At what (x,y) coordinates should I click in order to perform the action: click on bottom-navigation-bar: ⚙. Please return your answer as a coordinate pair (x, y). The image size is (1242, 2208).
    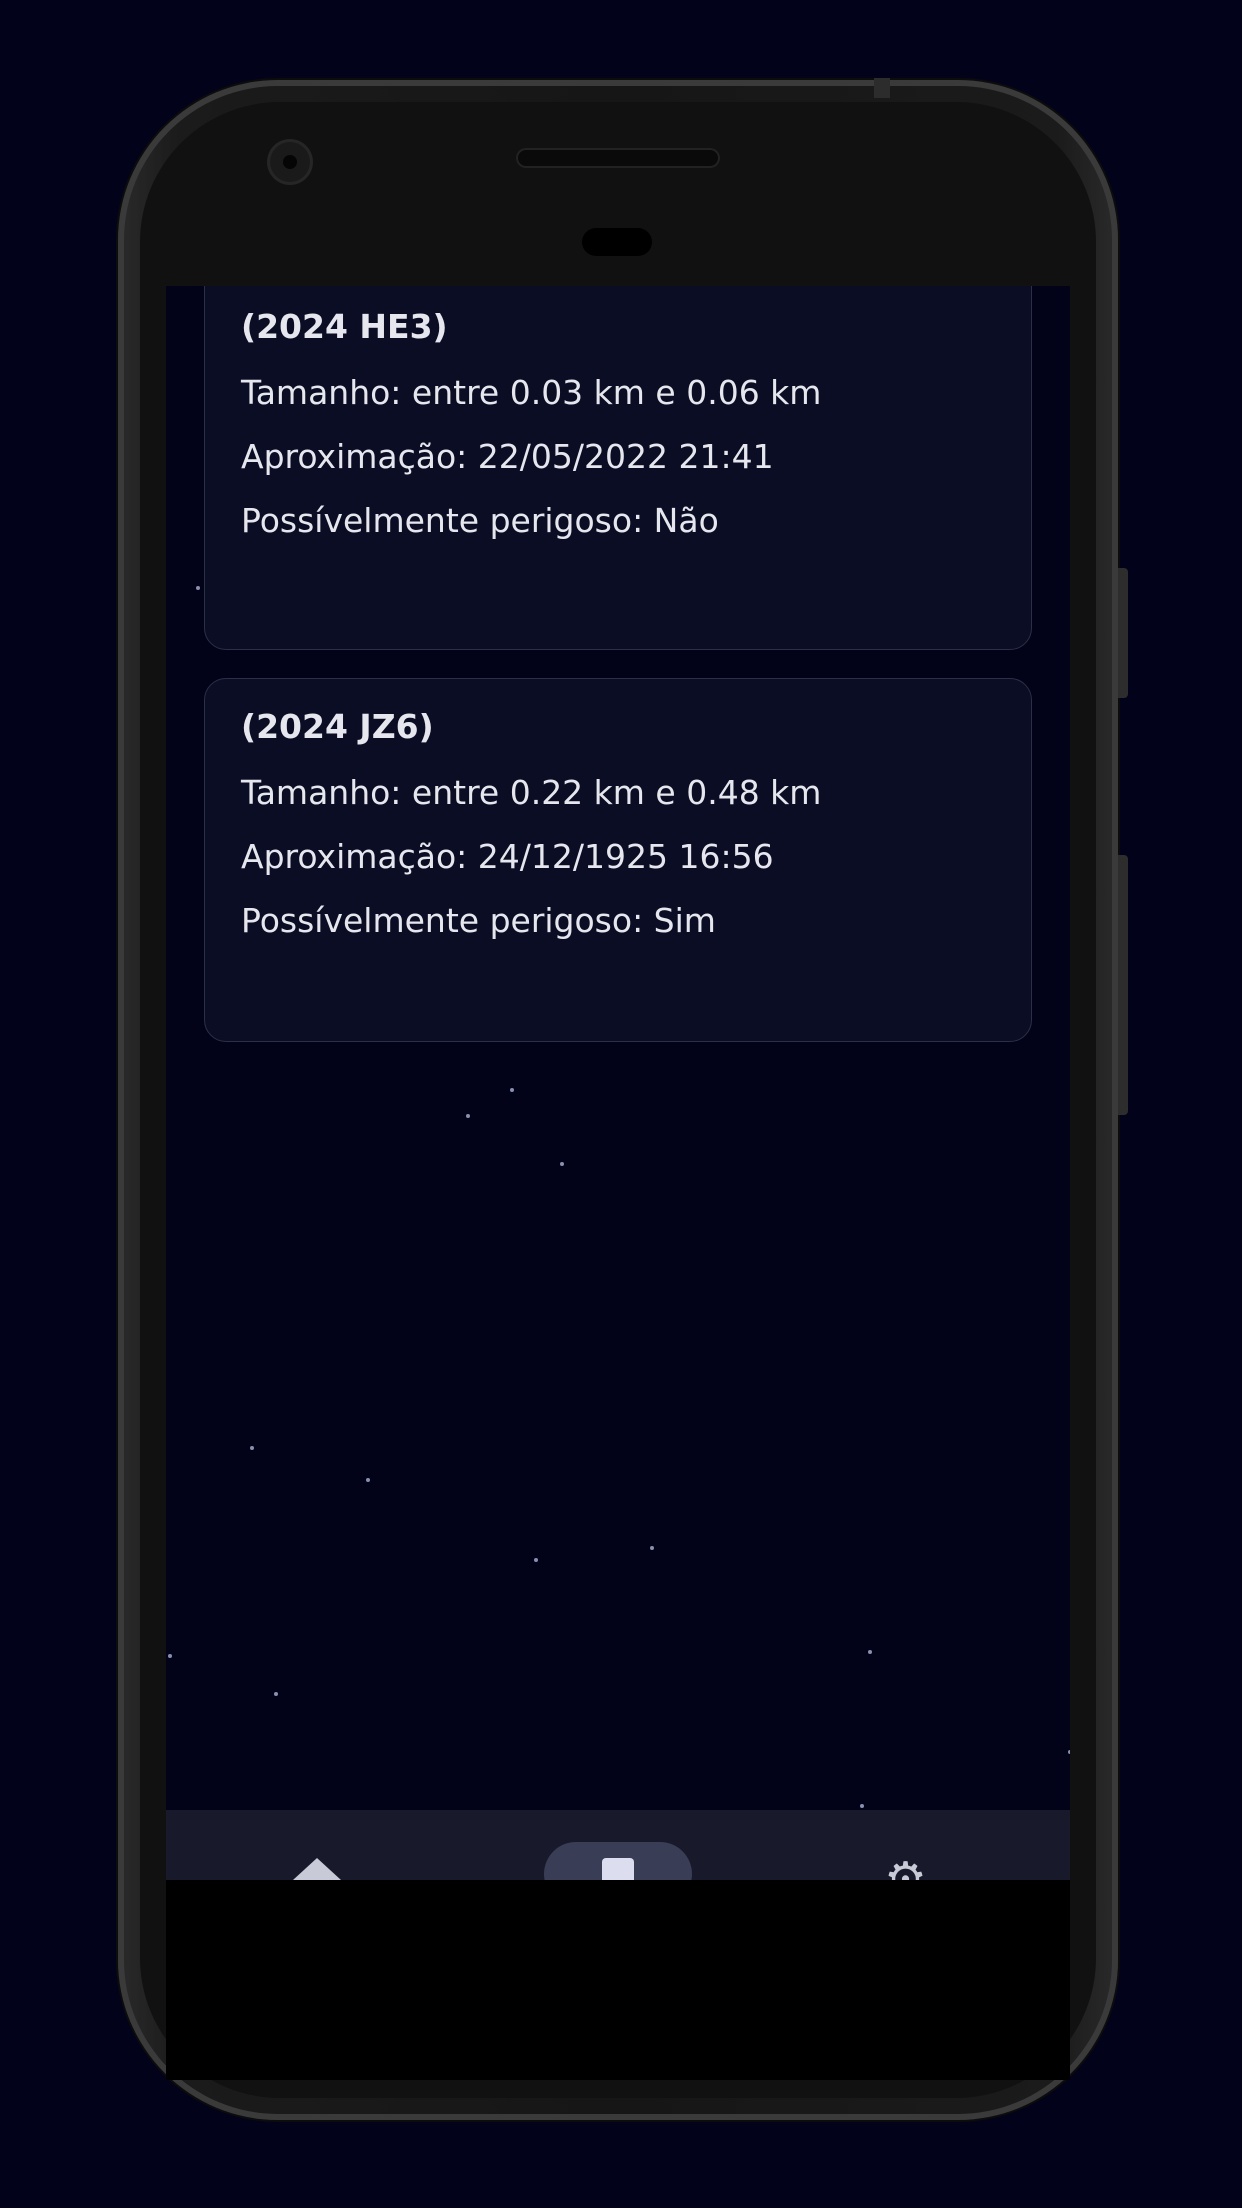
    Looking at the image, I should click on (618, 1845).